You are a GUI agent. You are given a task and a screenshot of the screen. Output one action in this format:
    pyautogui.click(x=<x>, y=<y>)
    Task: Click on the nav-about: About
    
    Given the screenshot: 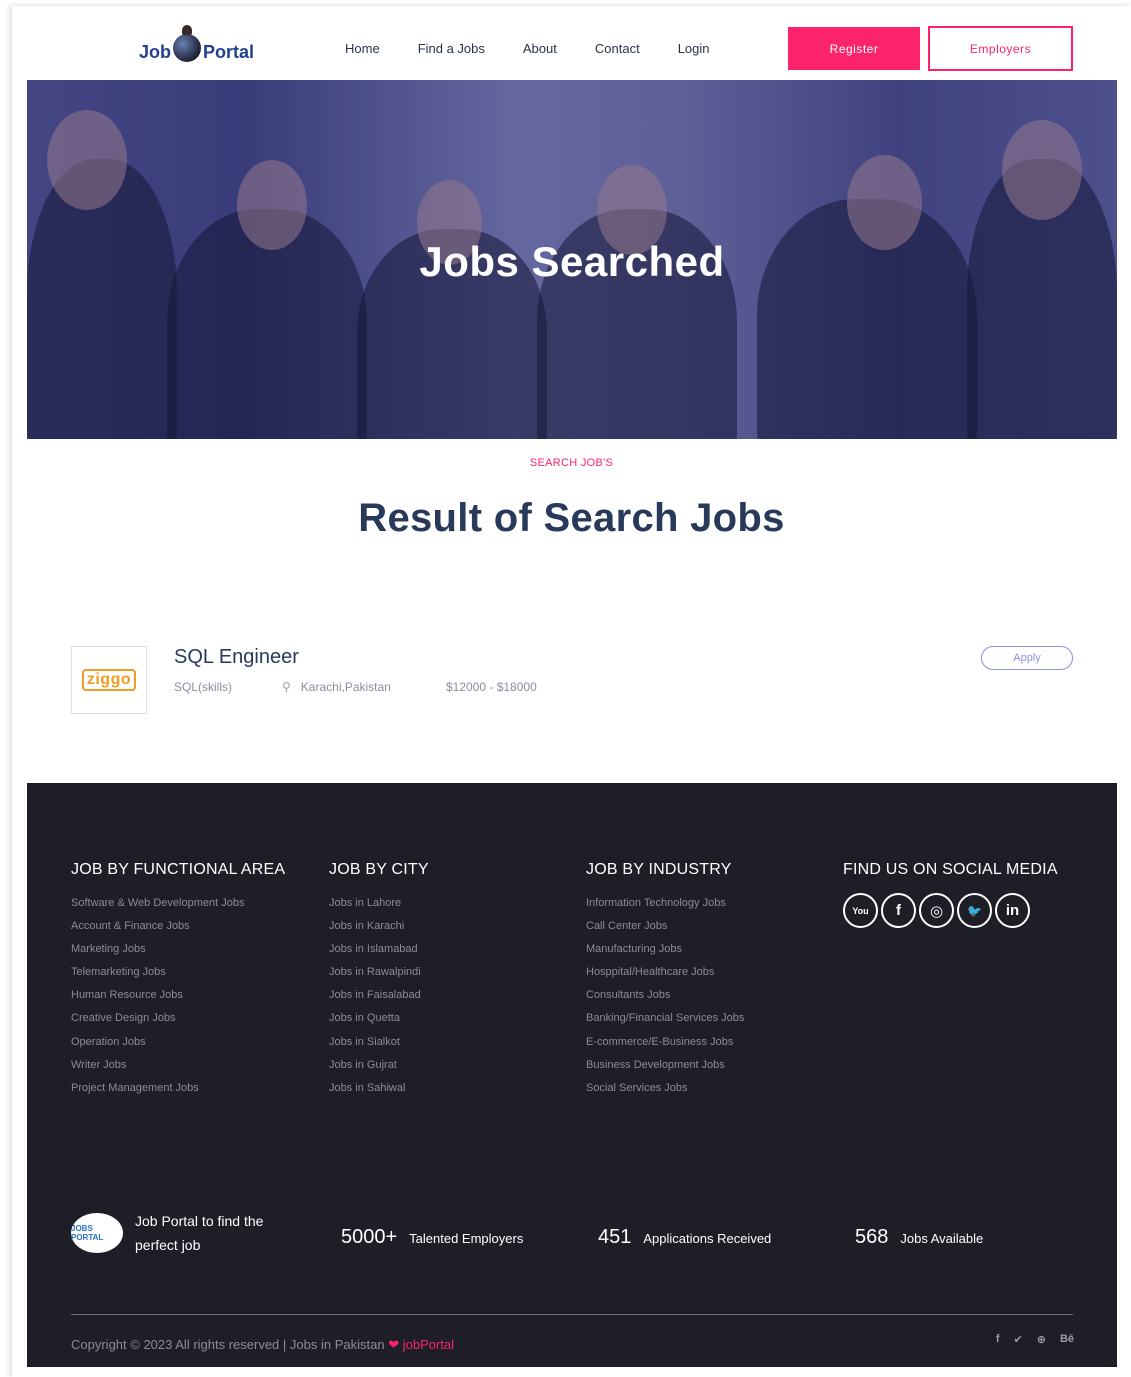 What is the action you would take?
    pyautogui.click(x=540, y=48)
    